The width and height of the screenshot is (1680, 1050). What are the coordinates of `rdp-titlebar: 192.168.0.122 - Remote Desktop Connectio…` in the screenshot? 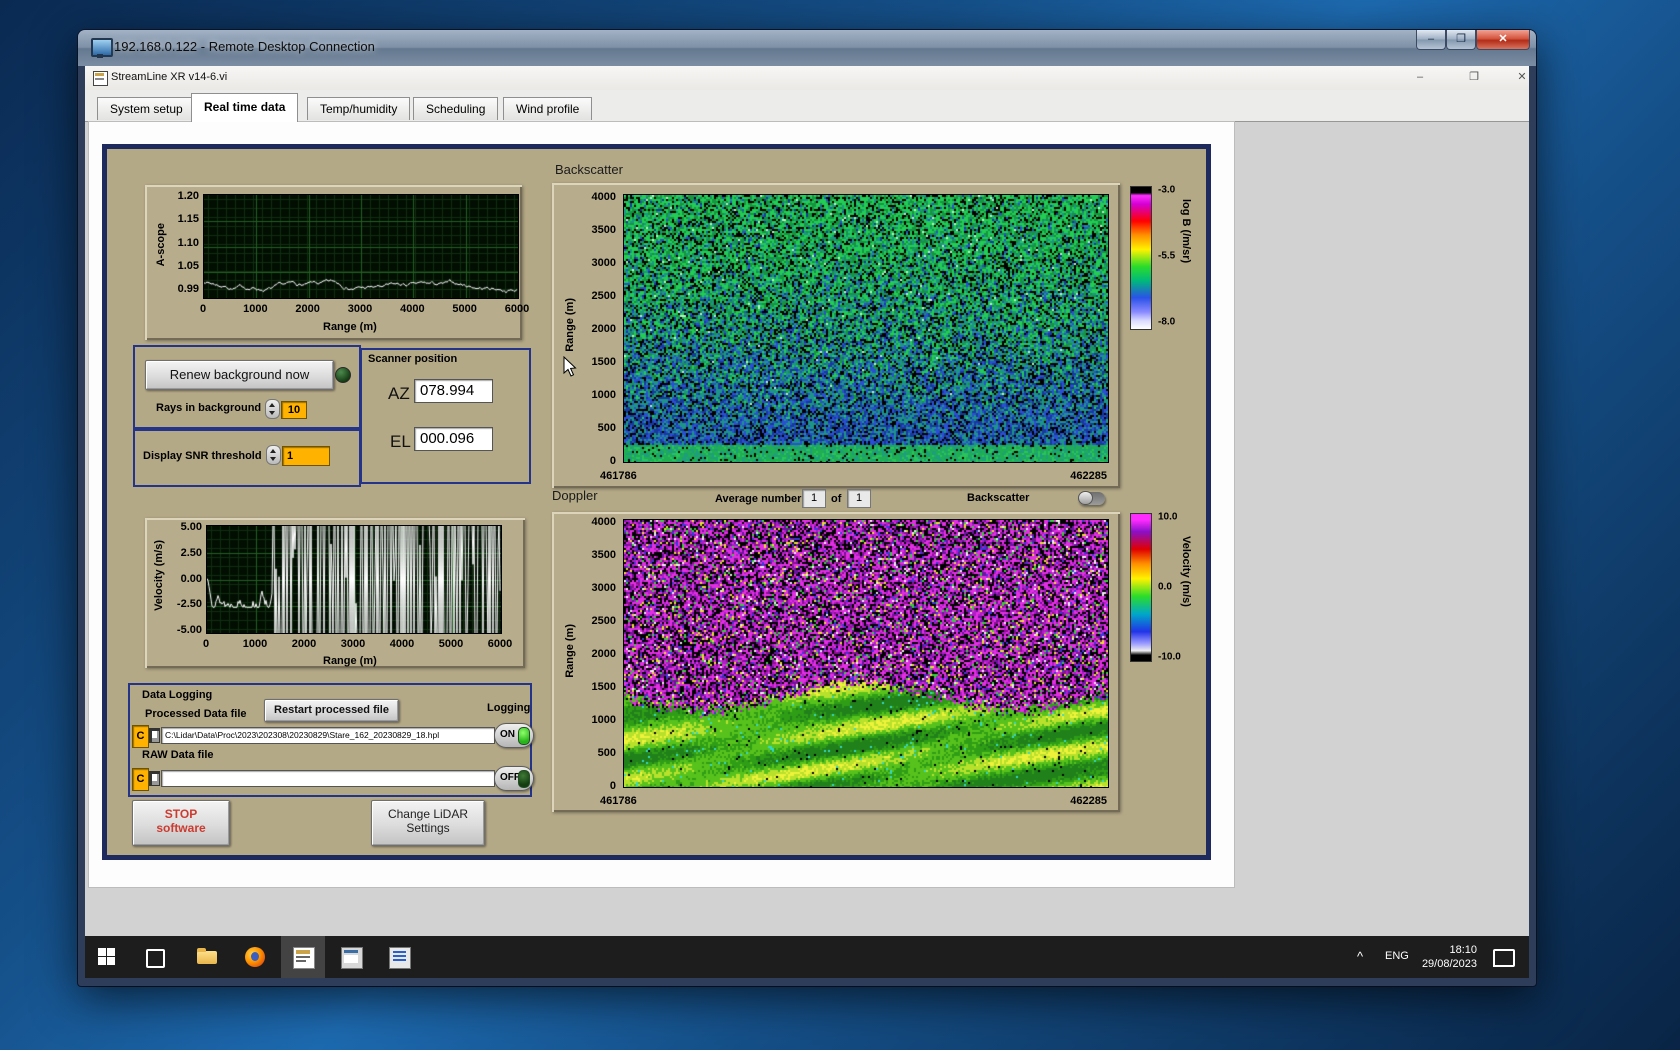 It's located at (807, 48).